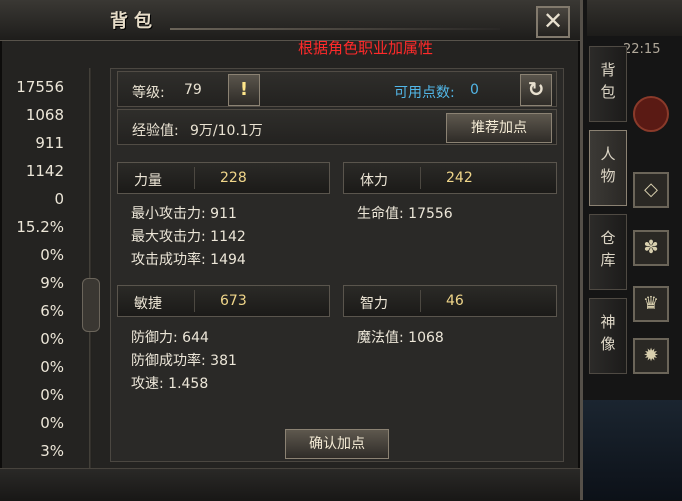 This screenshot has width=682, height=501. What do you see at coordinates (184, 214) in the screenshot?
I see `min-attack: 最小攻击力: 911` at bounding box center [184, 214].